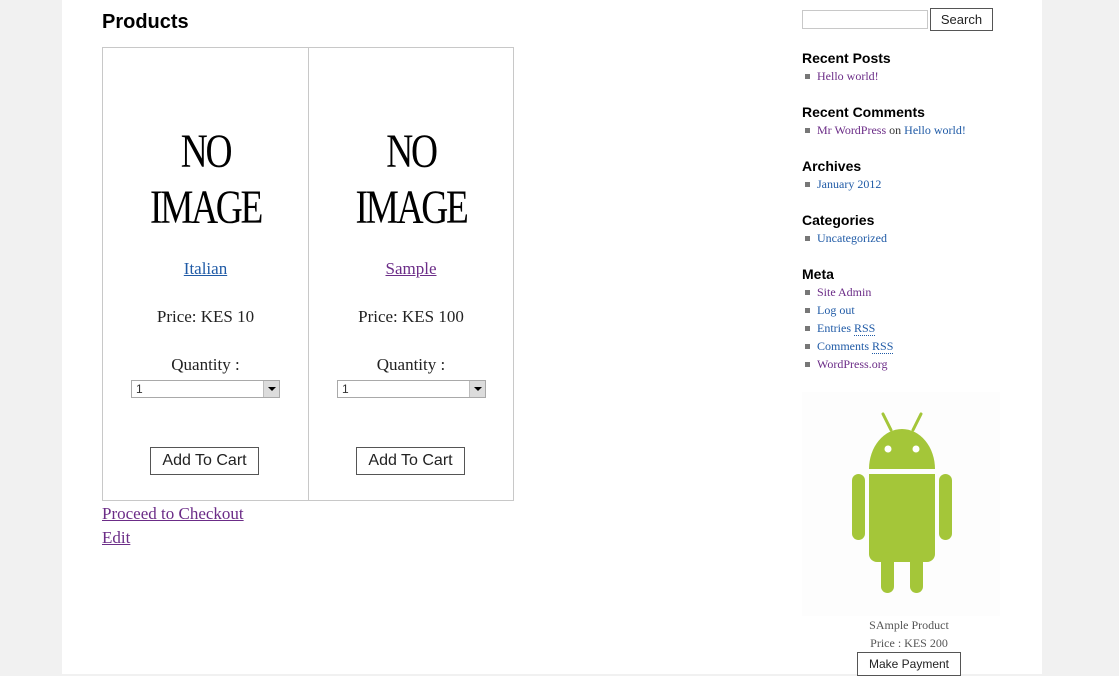 The image size is (1119, 676). I want to click on list-item: WordPress.org, so click(902, 364).